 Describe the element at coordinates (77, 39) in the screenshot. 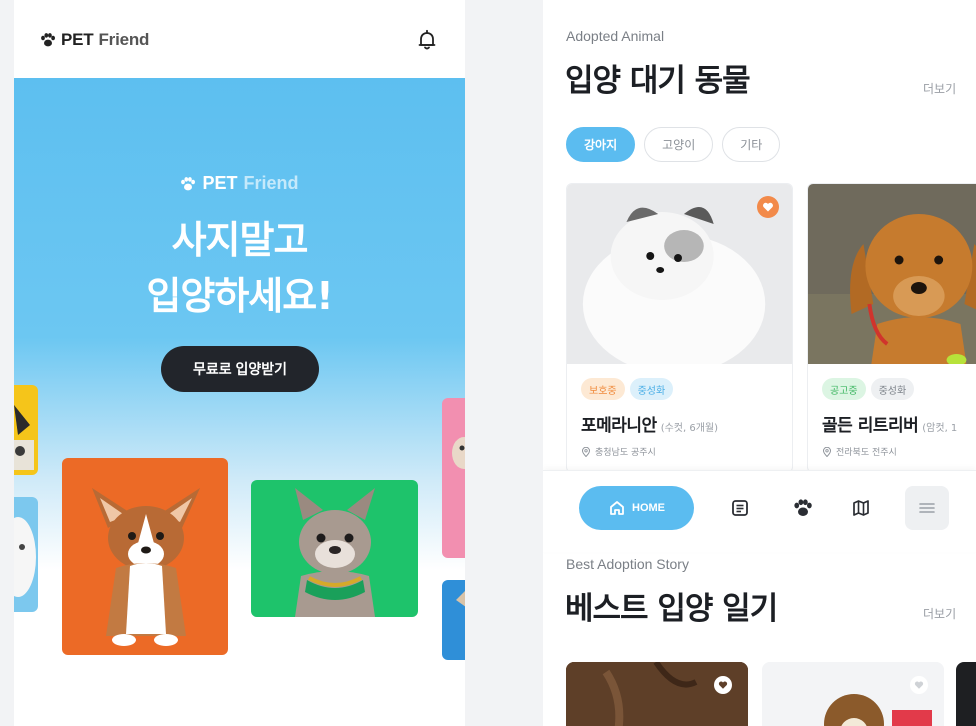

I see `brand-pet-text: PET` at that location.